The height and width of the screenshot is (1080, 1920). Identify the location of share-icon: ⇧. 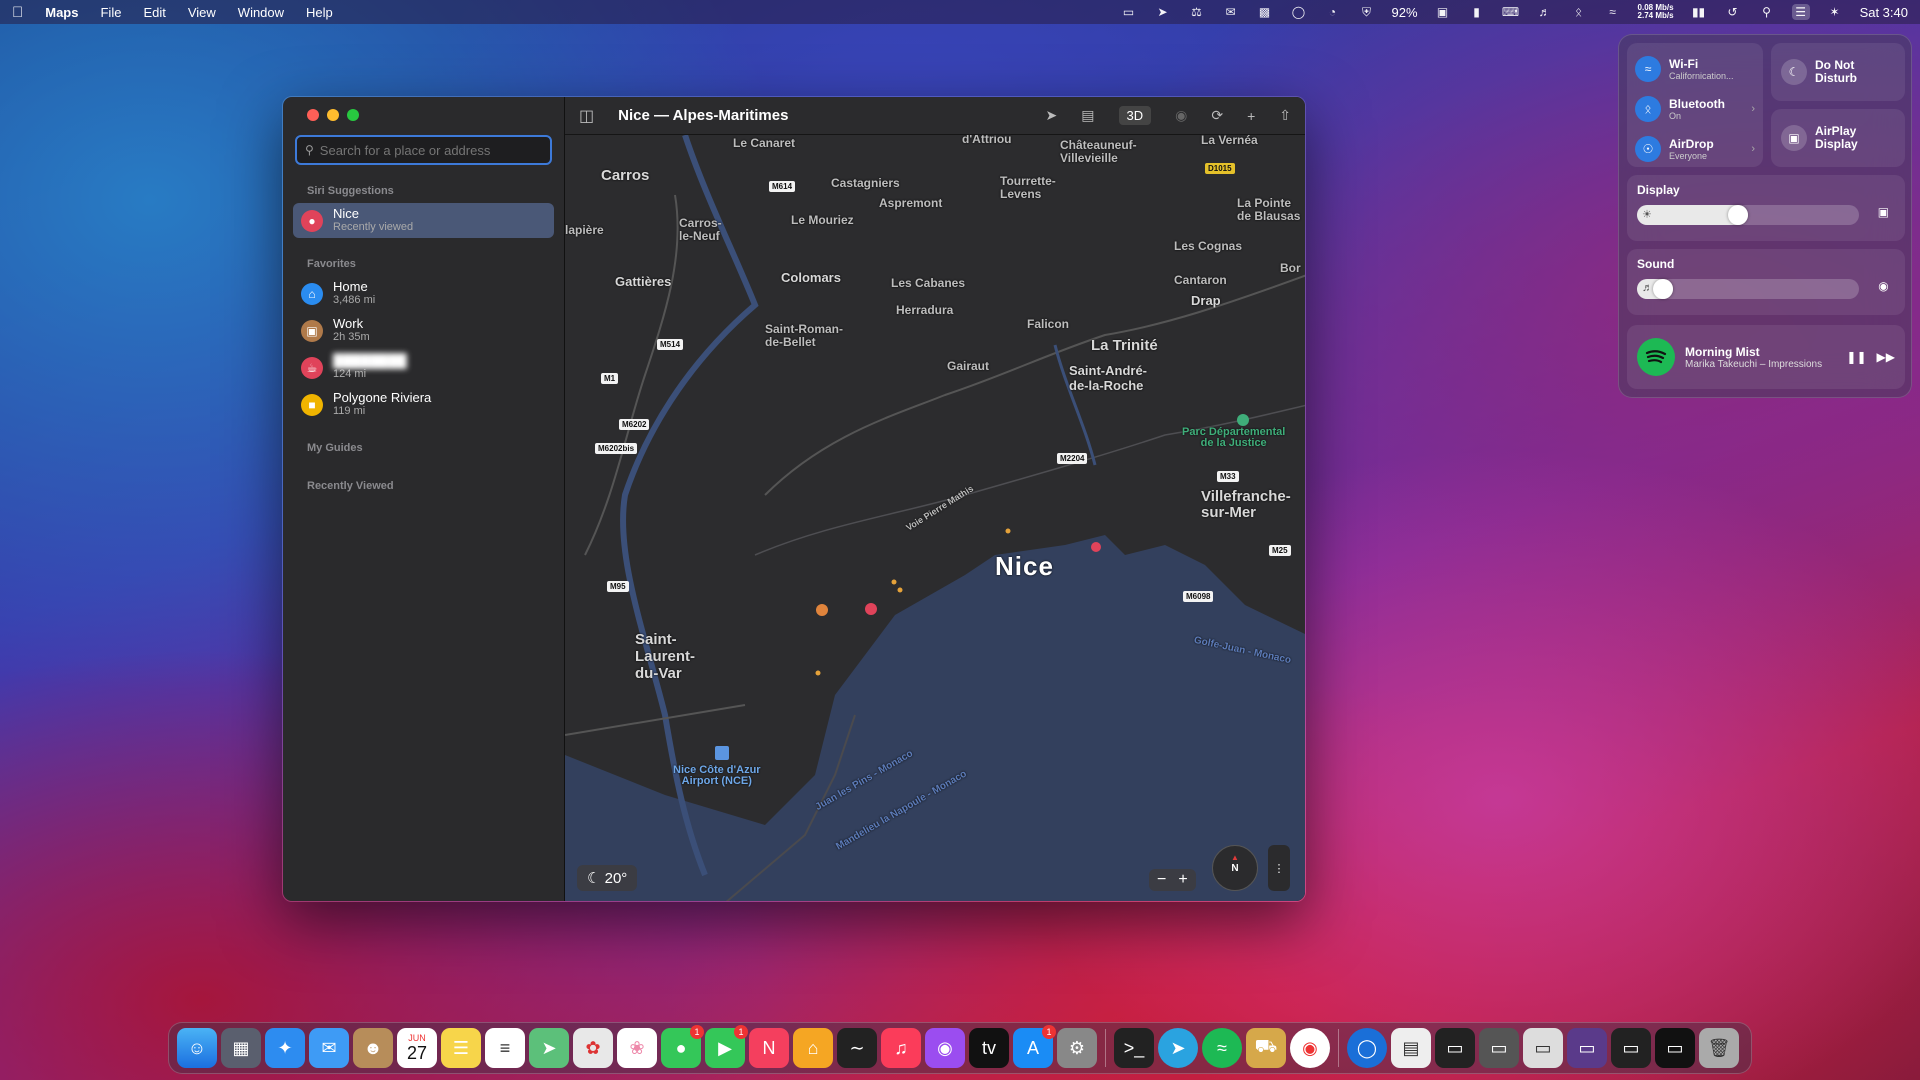
(1285, 115).